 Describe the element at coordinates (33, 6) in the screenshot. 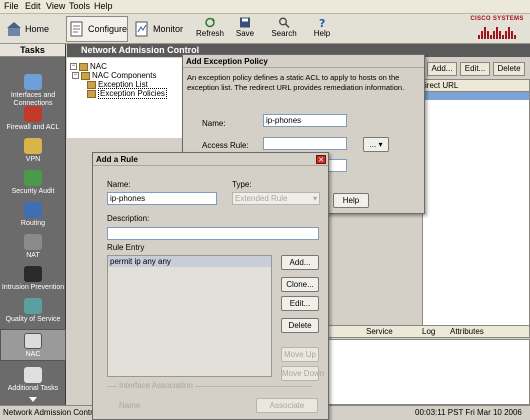

I see `menu-edit: Edit` at that location.